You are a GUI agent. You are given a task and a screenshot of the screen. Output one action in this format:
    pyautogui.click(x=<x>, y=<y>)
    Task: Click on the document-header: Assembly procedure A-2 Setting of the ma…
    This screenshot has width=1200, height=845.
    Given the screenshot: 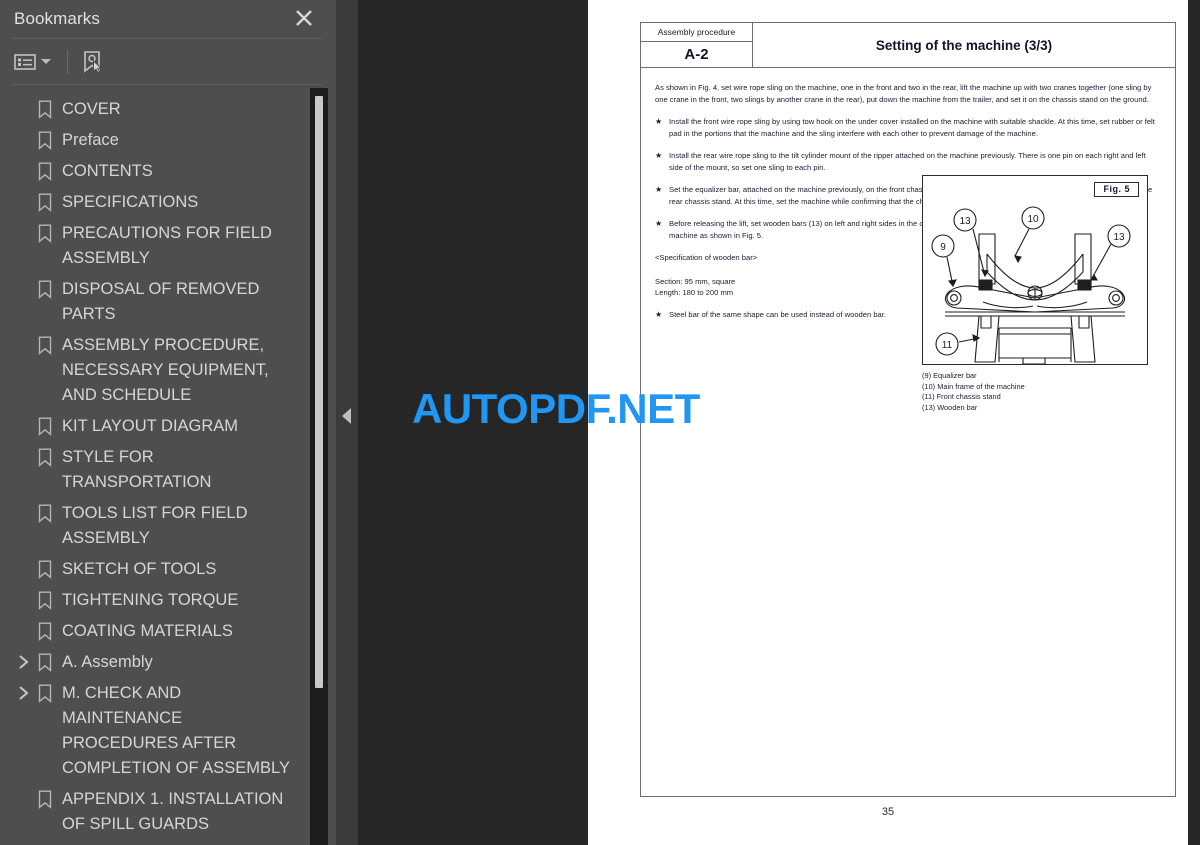 What is the action you would take?
    pyautogui.click(x=908, y=45)
    